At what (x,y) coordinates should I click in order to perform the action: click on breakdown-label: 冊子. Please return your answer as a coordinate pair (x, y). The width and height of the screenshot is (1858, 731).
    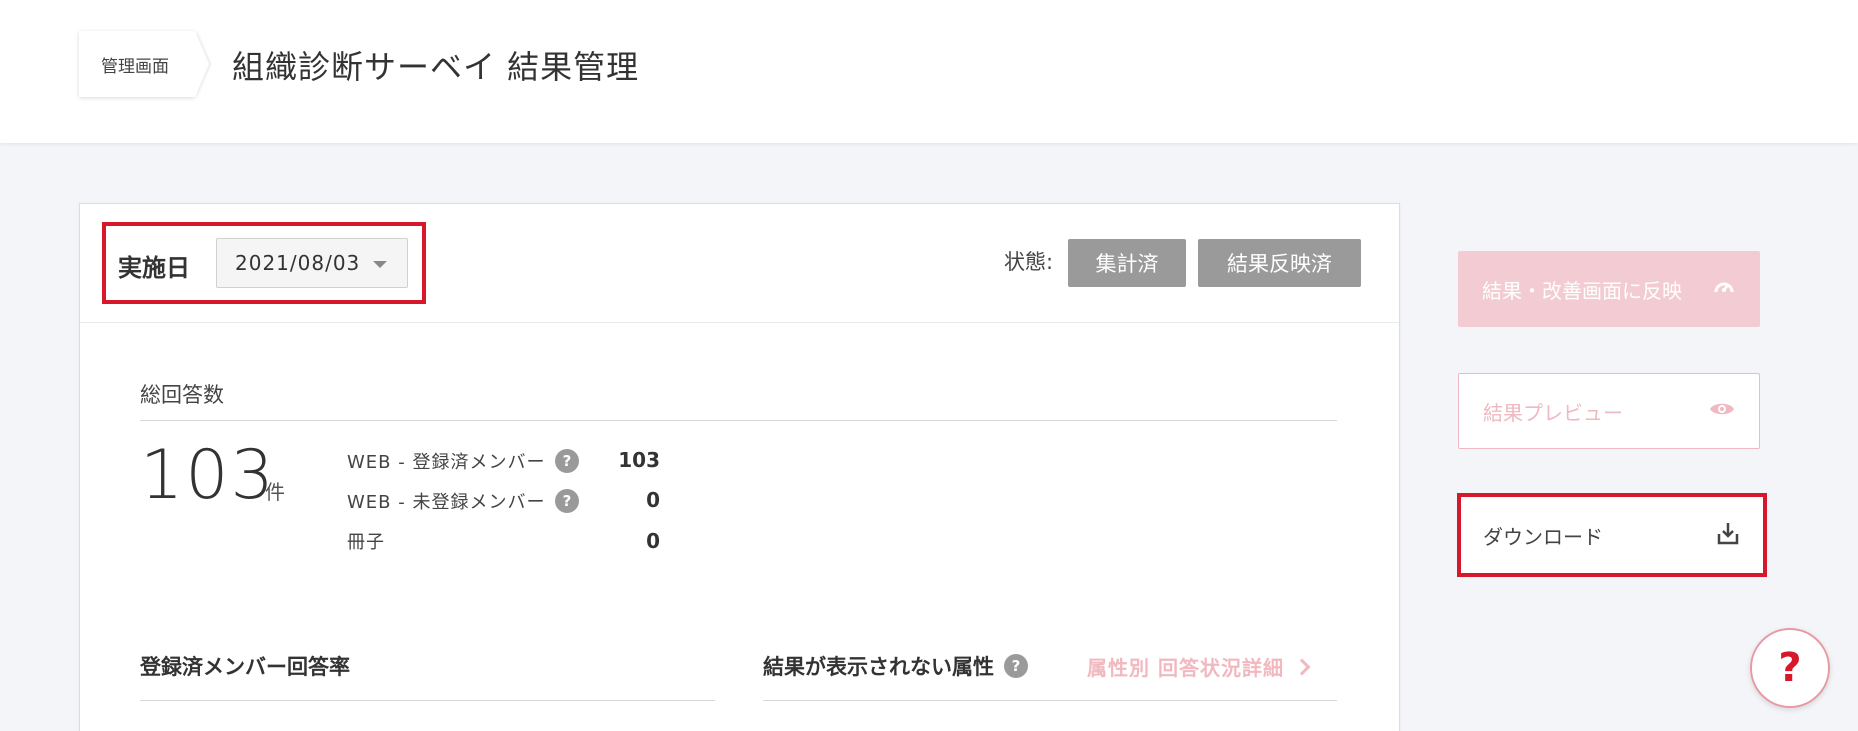
    Looking at the image, I should click on (366, 542).